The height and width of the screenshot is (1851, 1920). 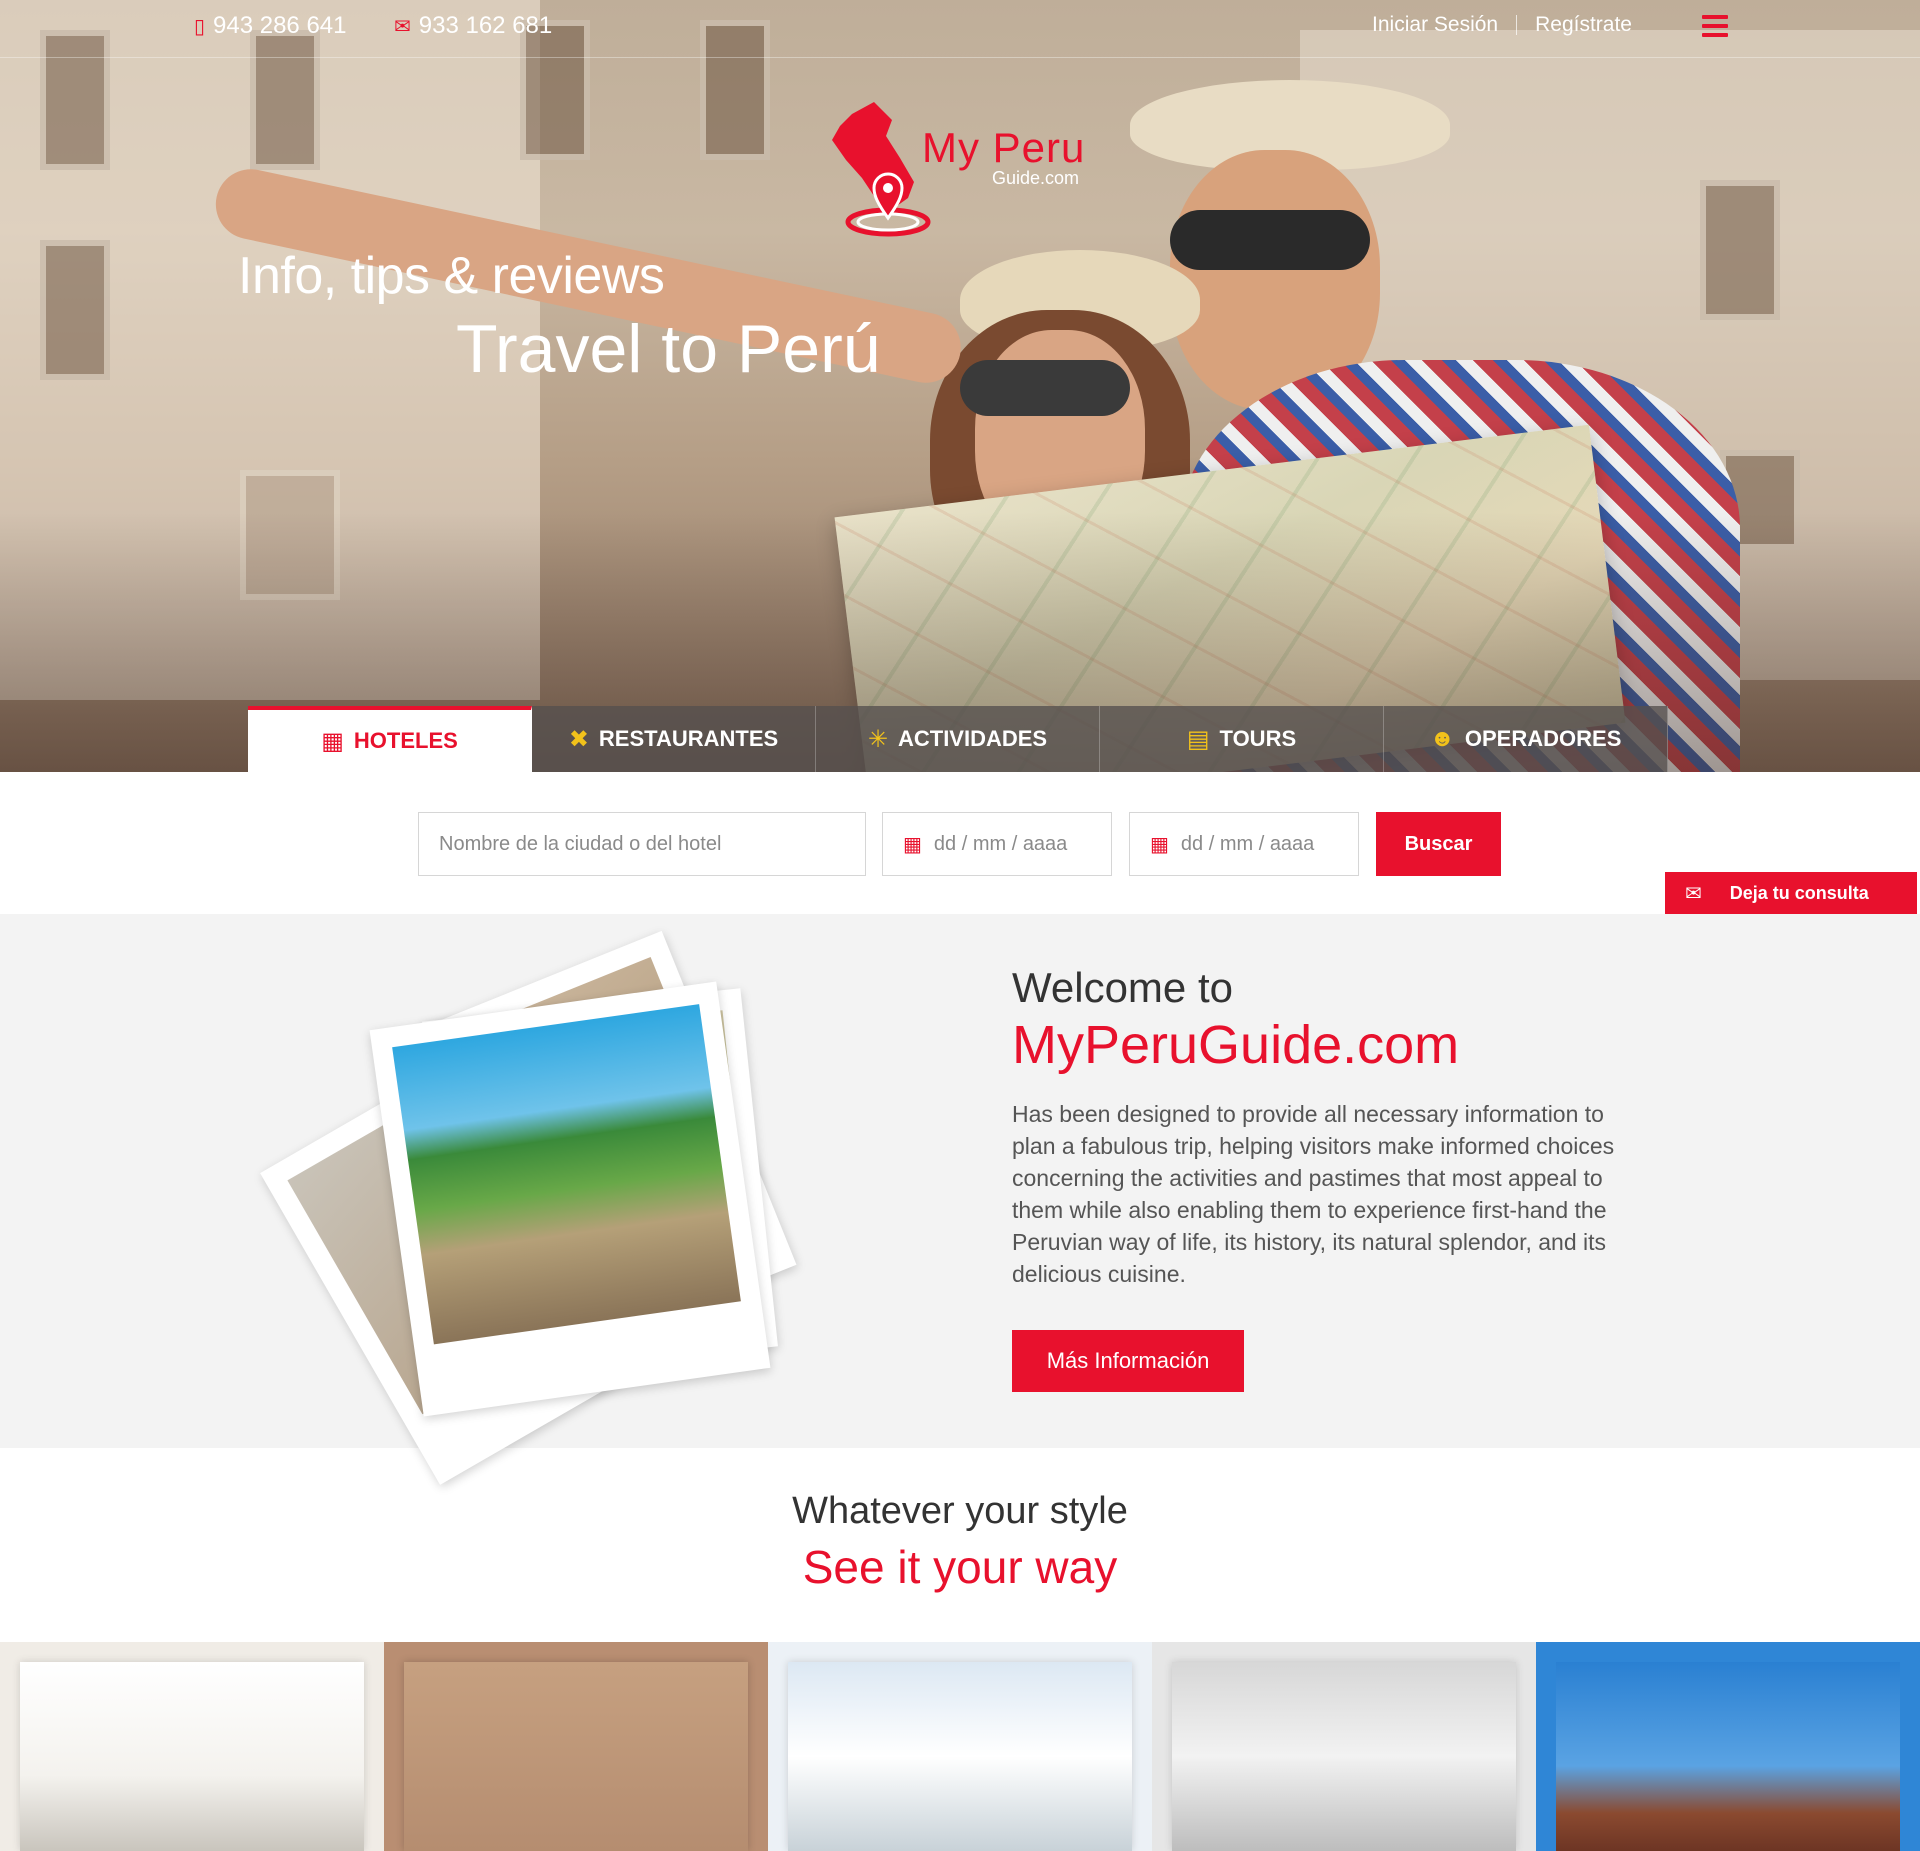 I want to click on checkout-date-input: ▦ dd / mm / aaaa, so click(x=1244, y=844).